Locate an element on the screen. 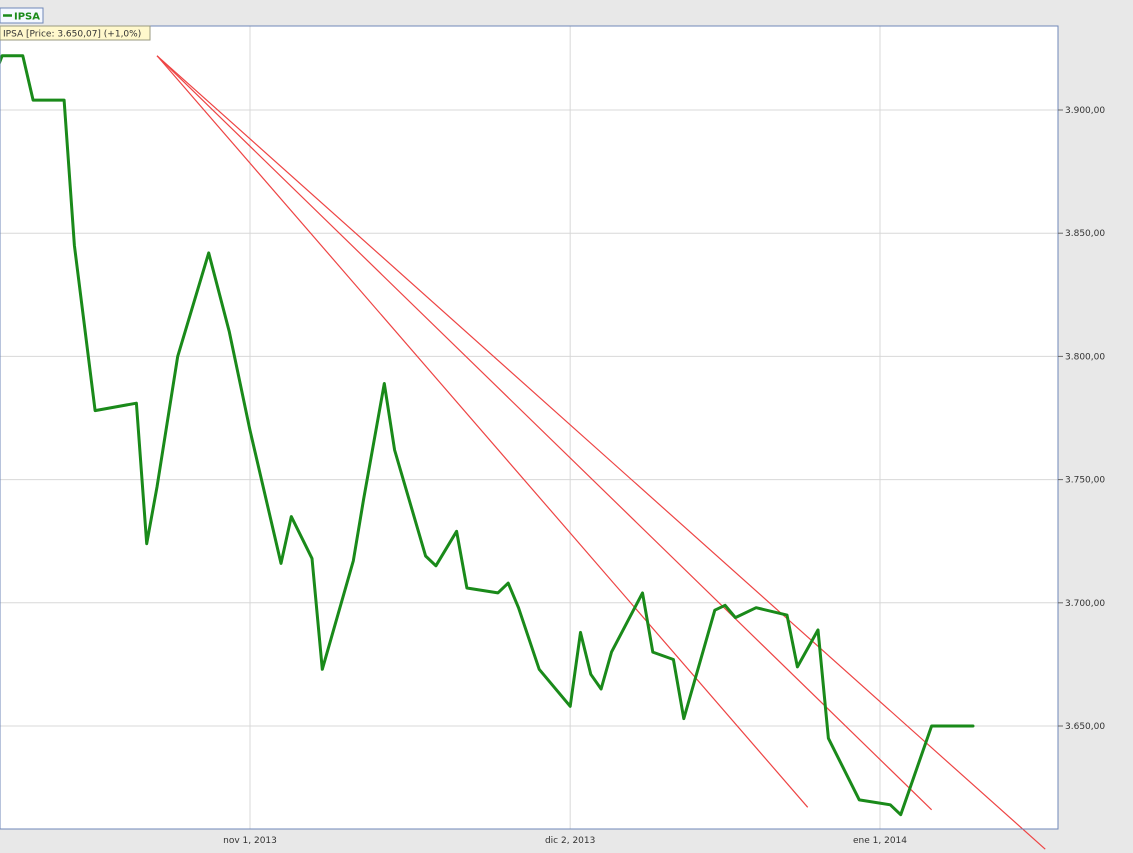 This screenshot has height=853, width=1133. price-info-box: IPSA [Price: 3.650,07] (+1,0%) is located at coordinates (75, 33).